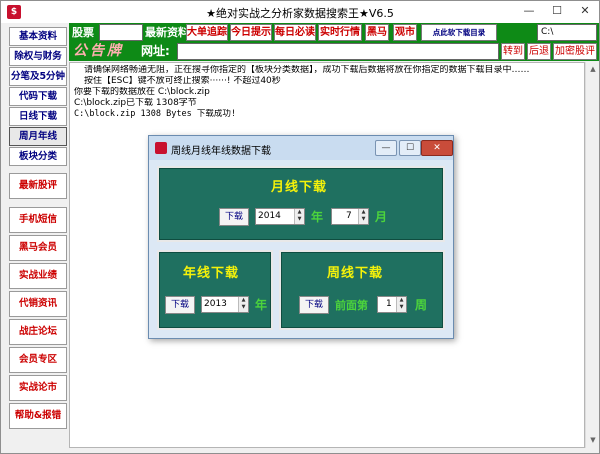 The image size is (600, 454). Describe the element at coordinates (340, 32) in the screenshot. I see `realtime-quote-button: 实时行情` at that location.